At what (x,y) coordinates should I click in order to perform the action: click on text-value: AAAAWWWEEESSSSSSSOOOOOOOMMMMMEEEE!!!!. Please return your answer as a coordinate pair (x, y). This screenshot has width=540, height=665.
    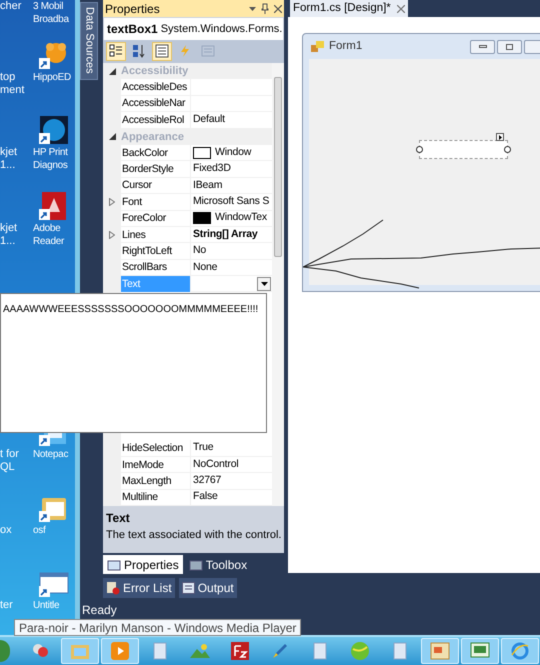
    Looking at the image, I should click on (130, 309).